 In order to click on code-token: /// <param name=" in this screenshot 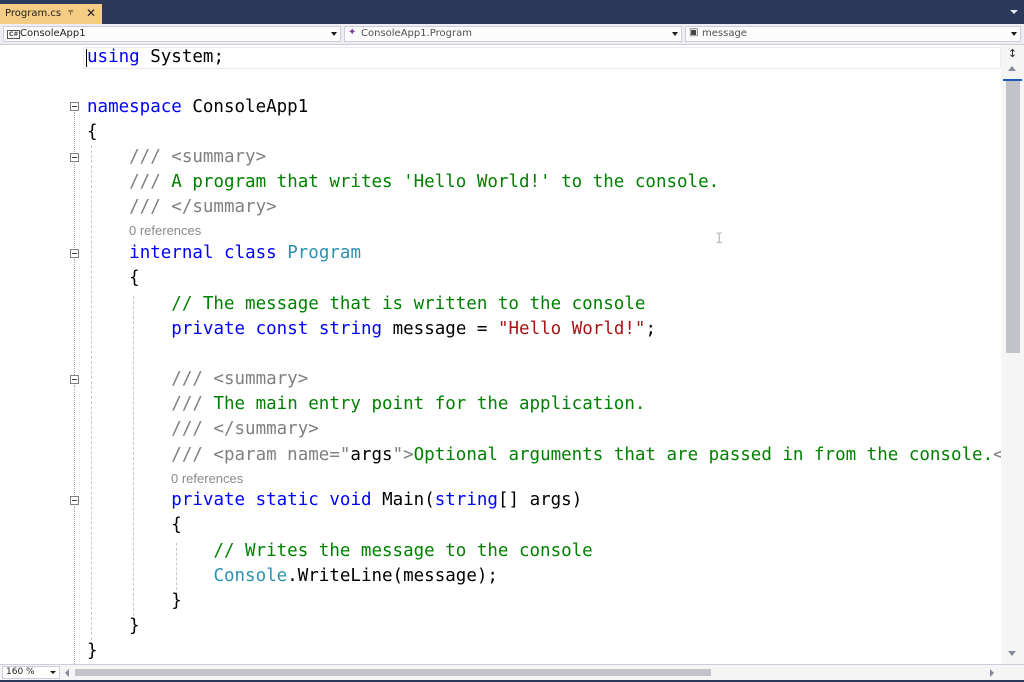, I will do `click(219, 455)`.